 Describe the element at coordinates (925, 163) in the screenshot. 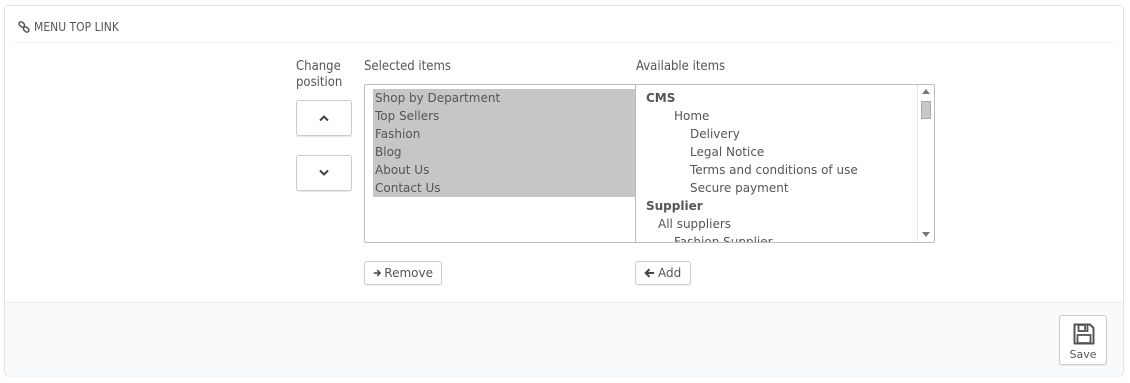

I see `available-items-scrollbar` at that location.